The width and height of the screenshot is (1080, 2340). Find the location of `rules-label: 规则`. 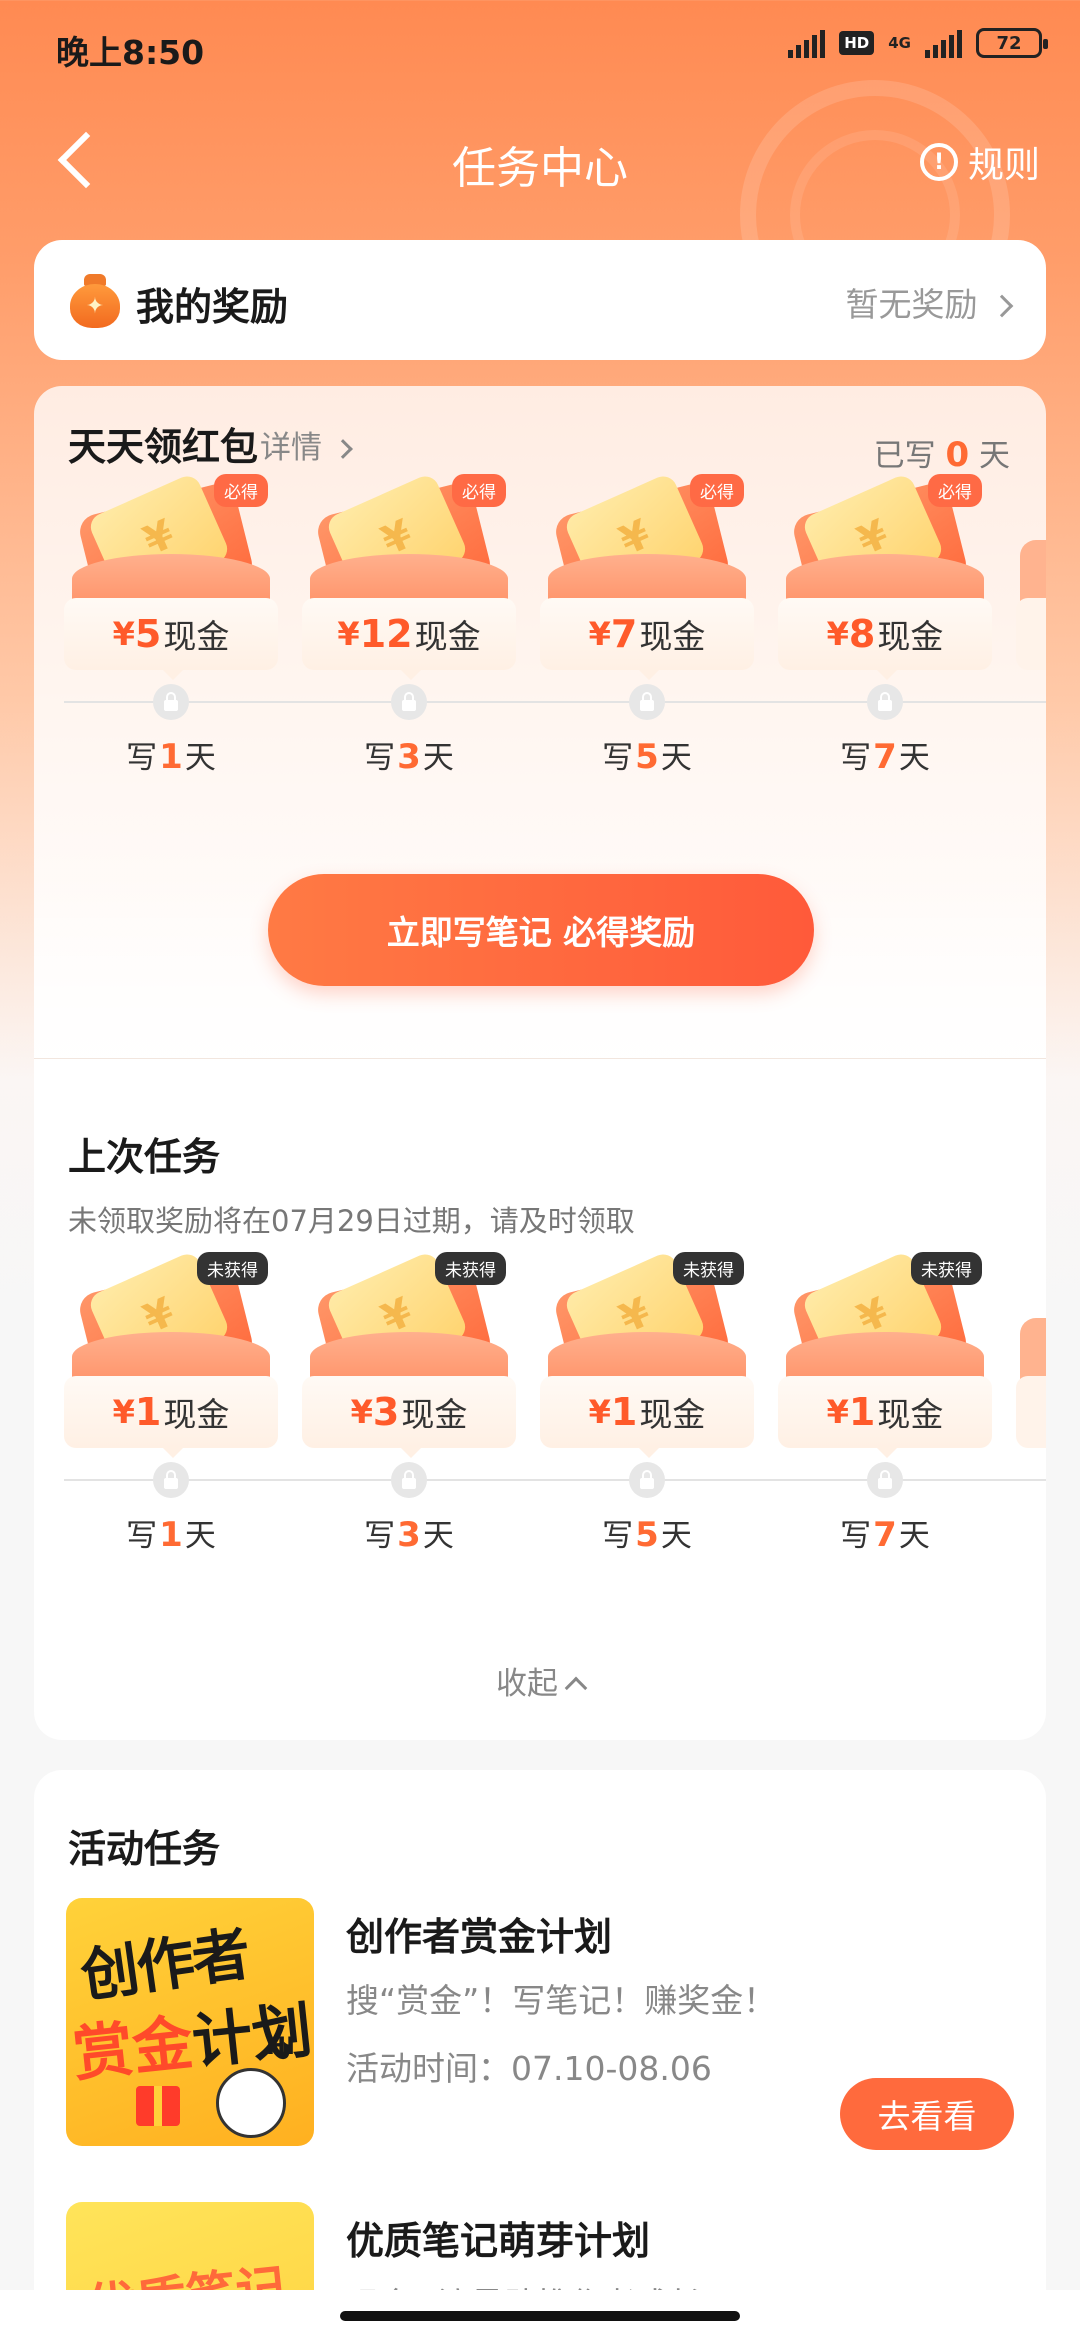

rules-label: 规则 is located at coordinates (1003, 165).